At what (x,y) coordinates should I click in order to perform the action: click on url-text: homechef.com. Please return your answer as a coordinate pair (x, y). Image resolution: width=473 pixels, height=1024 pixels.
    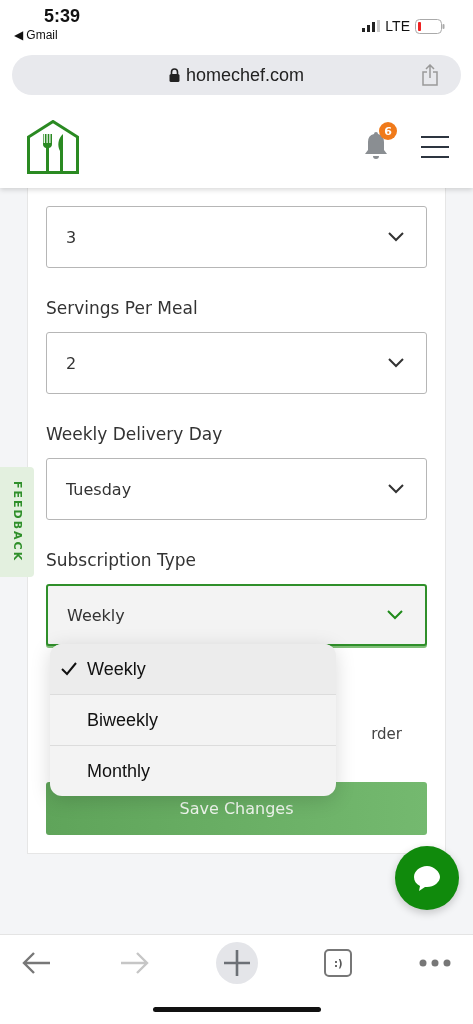
    Looking at the image, I should click on (245, 75).